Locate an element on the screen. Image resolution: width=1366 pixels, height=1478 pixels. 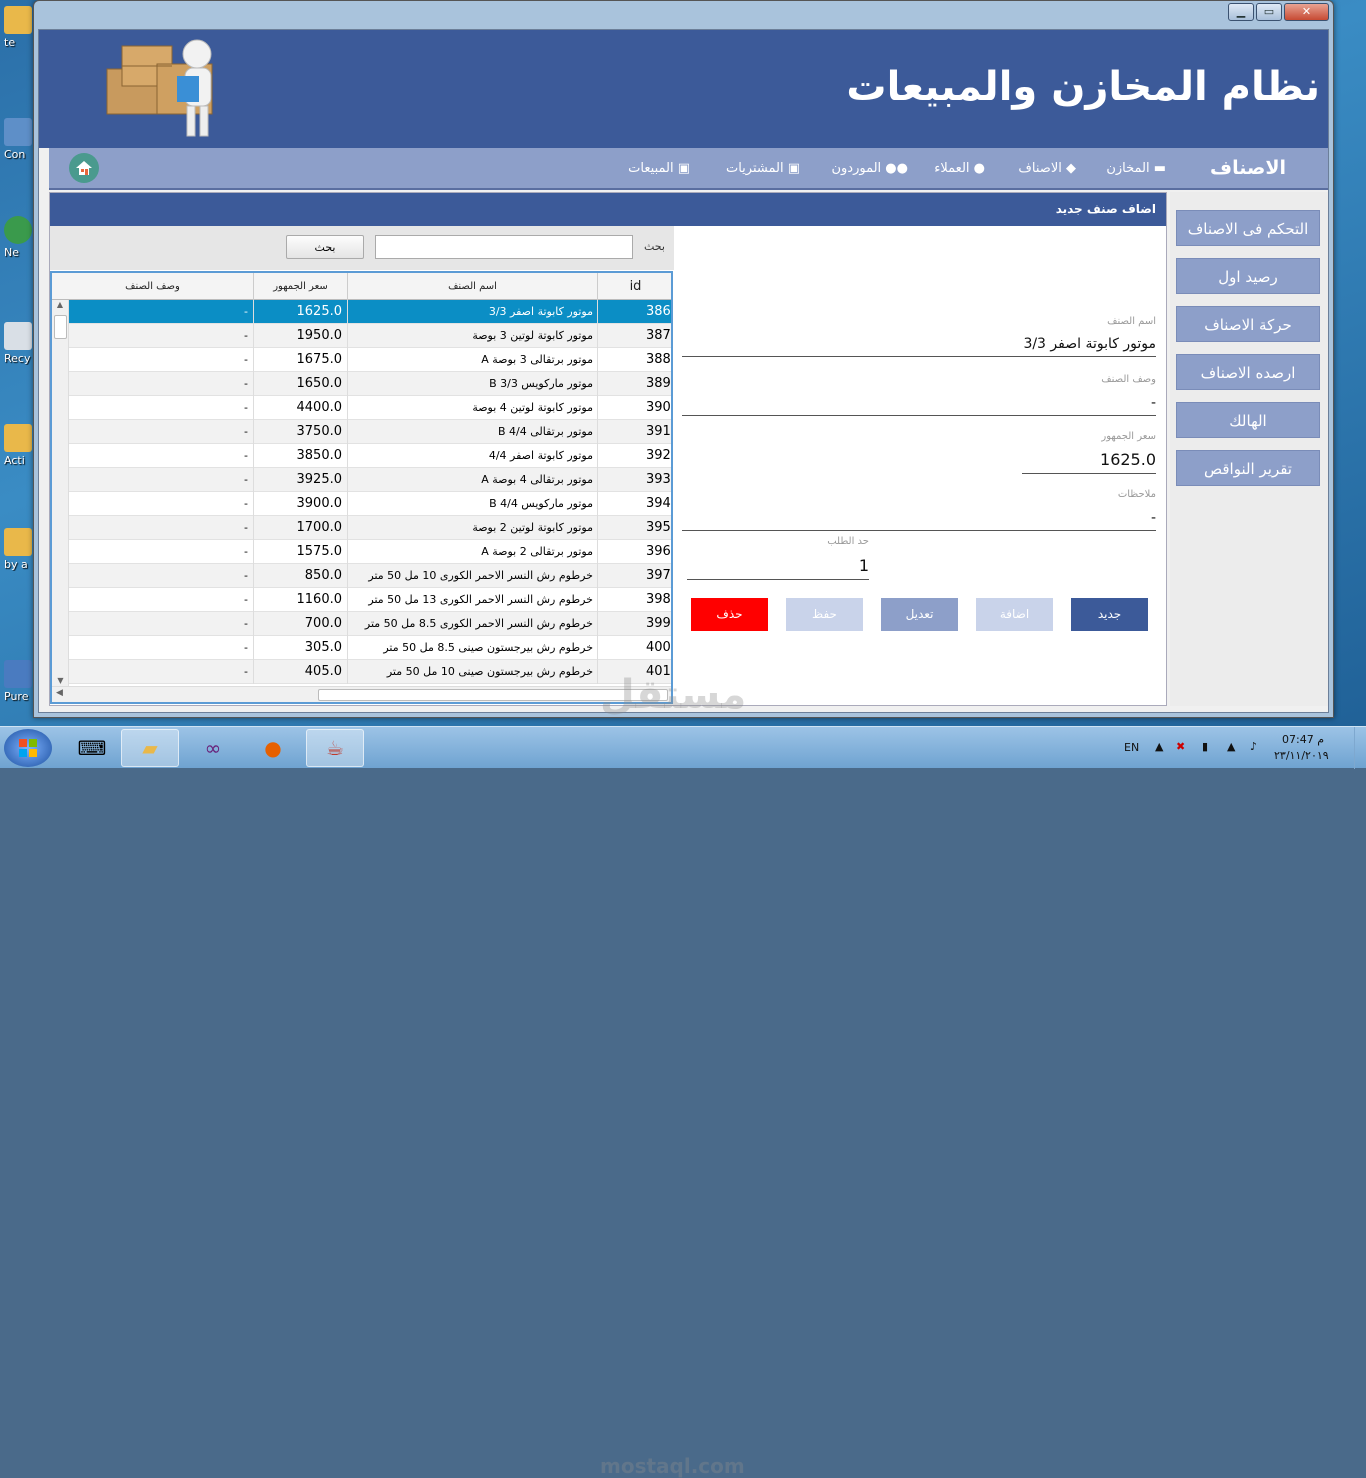
cell-price: 1950.0 is located at coordinates (301, 336).